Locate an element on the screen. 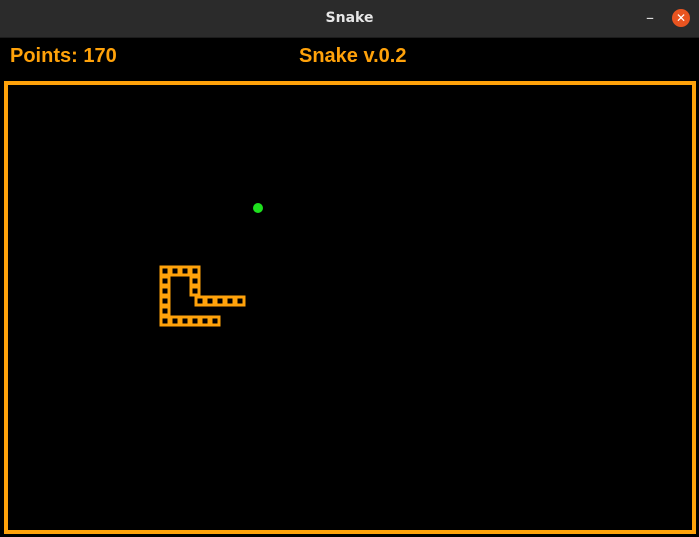 Image resolution: width=699 pixels, height=537 pixels. game-canvas is located at coordinates (211, 265).